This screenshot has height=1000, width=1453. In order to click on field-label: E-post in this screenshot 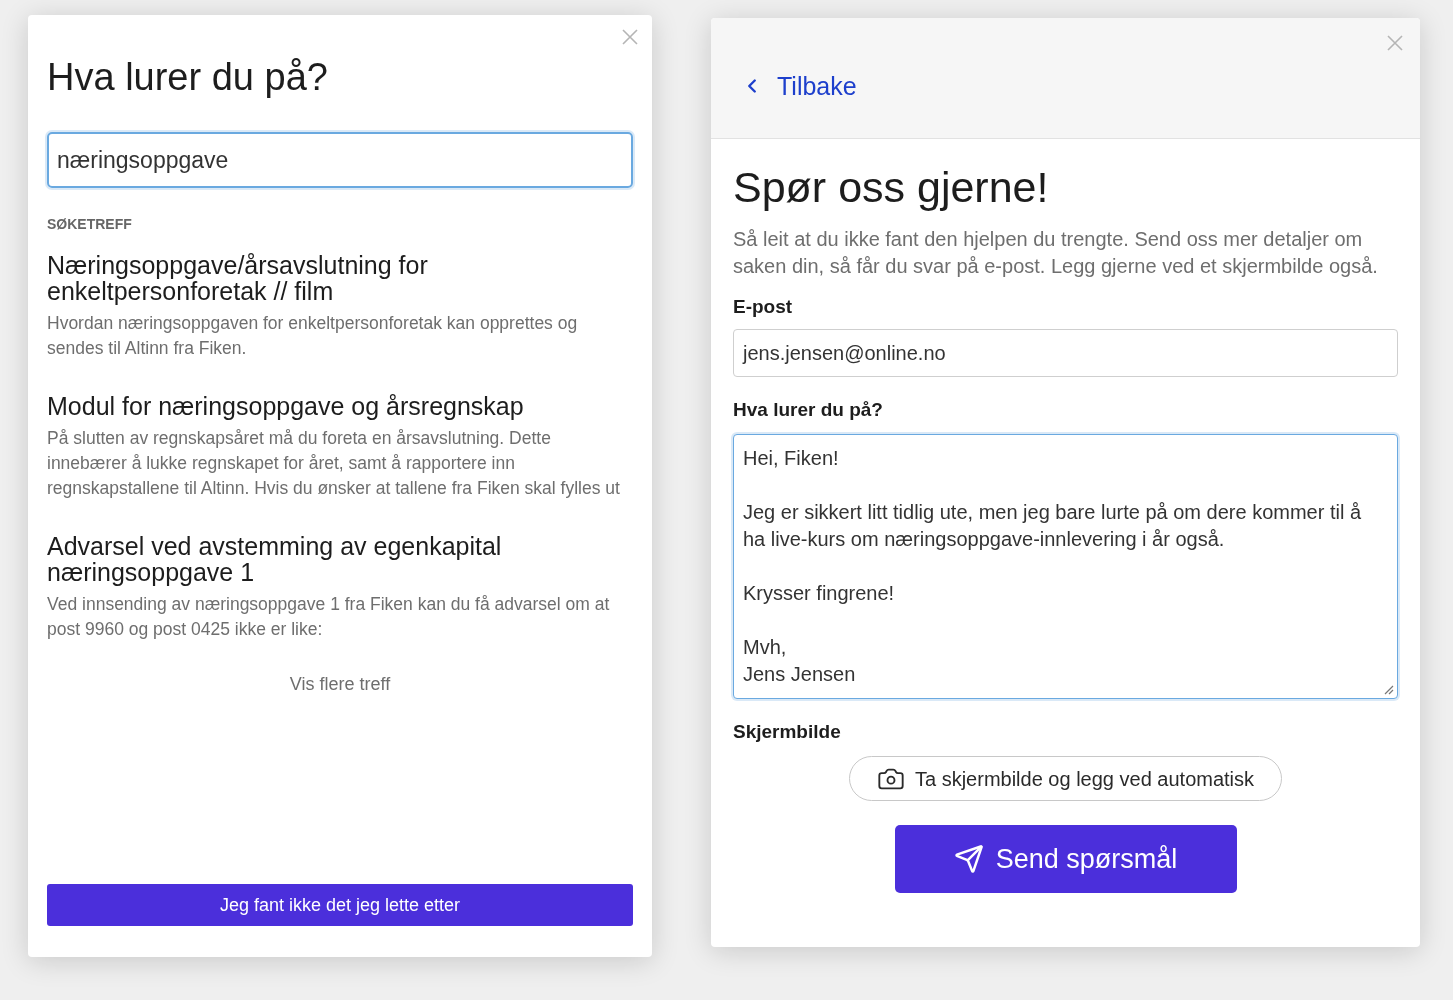, I will do `click(763, 307)`.